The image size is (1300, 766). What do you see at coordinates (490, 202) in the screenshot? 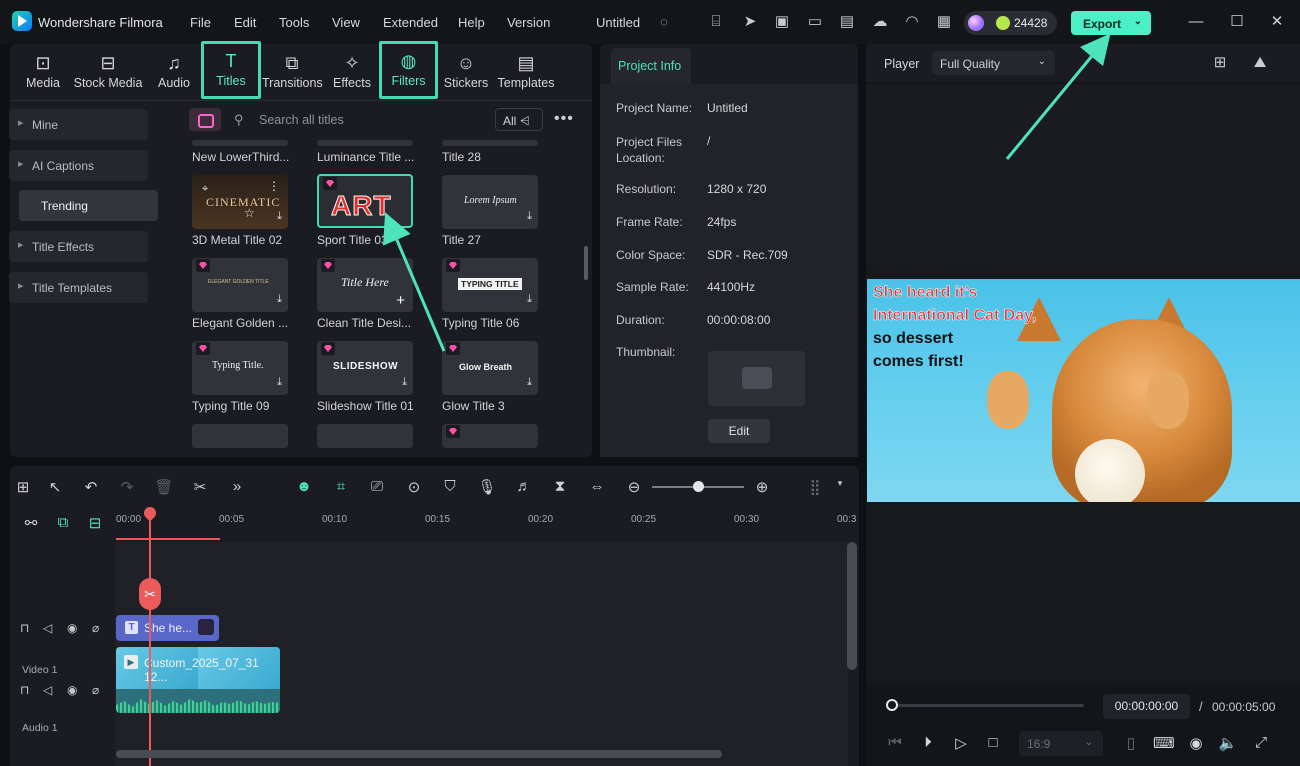
I see `title-thumbnail-title27: Lorem Ipsum ⤓` at bounding box center [490, 202].